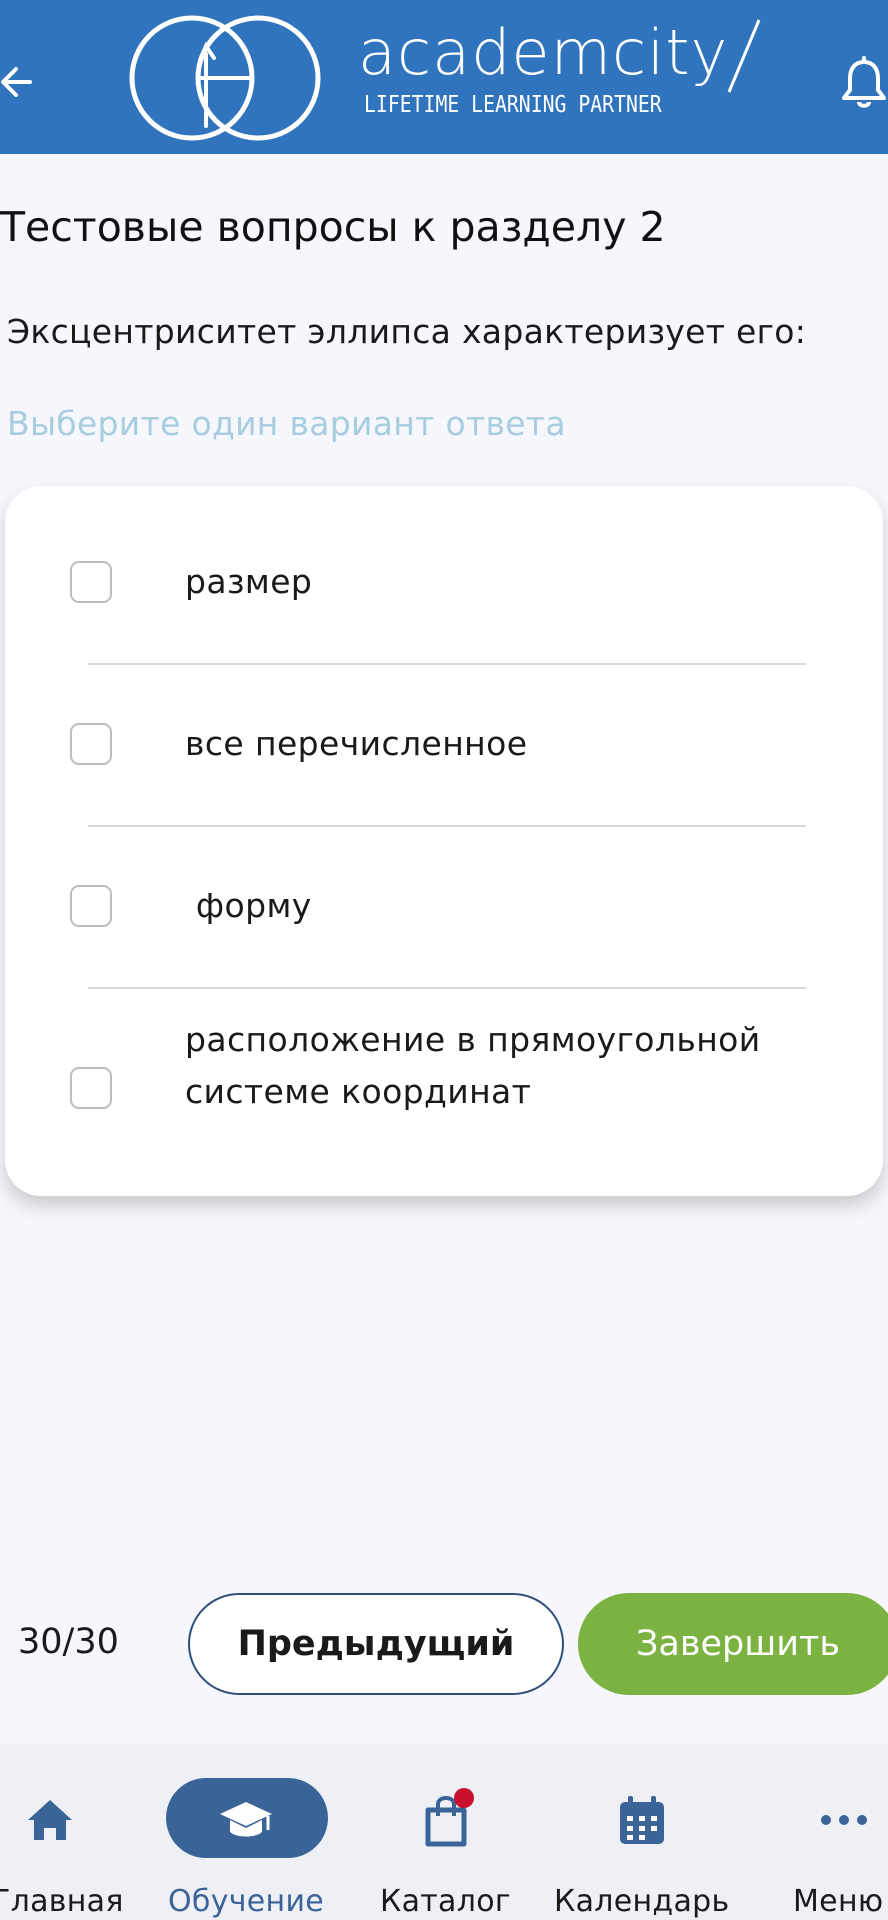 This screenshot has width=888, height=1920. What do you see at coordinates (225, 78) in the screenshot?
I see `academcity-logo-icon` at bounding box center [225, 78].